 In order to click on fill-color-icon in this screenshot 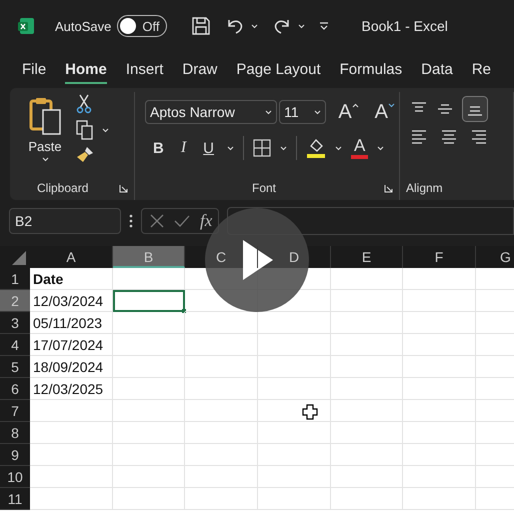, I will do `click(316, 148)`.